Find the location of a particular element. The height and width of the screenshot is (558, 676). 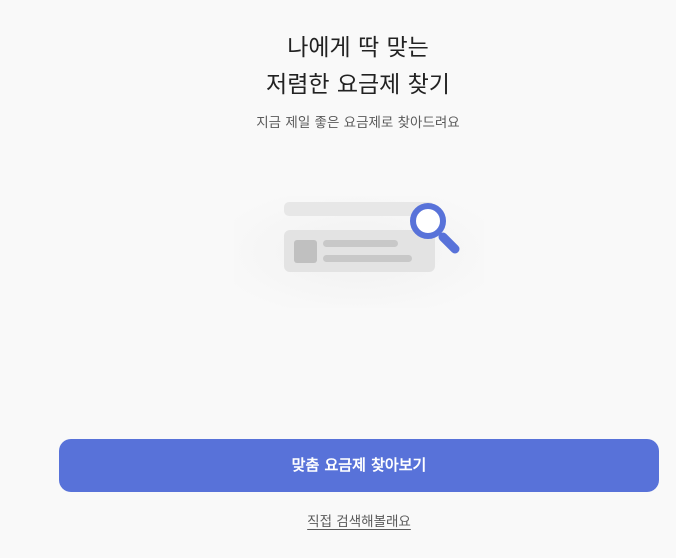

page-title: 나에게 딱 맞는 저렴한 요금제 찾기 is located at coordinates (338, 67).